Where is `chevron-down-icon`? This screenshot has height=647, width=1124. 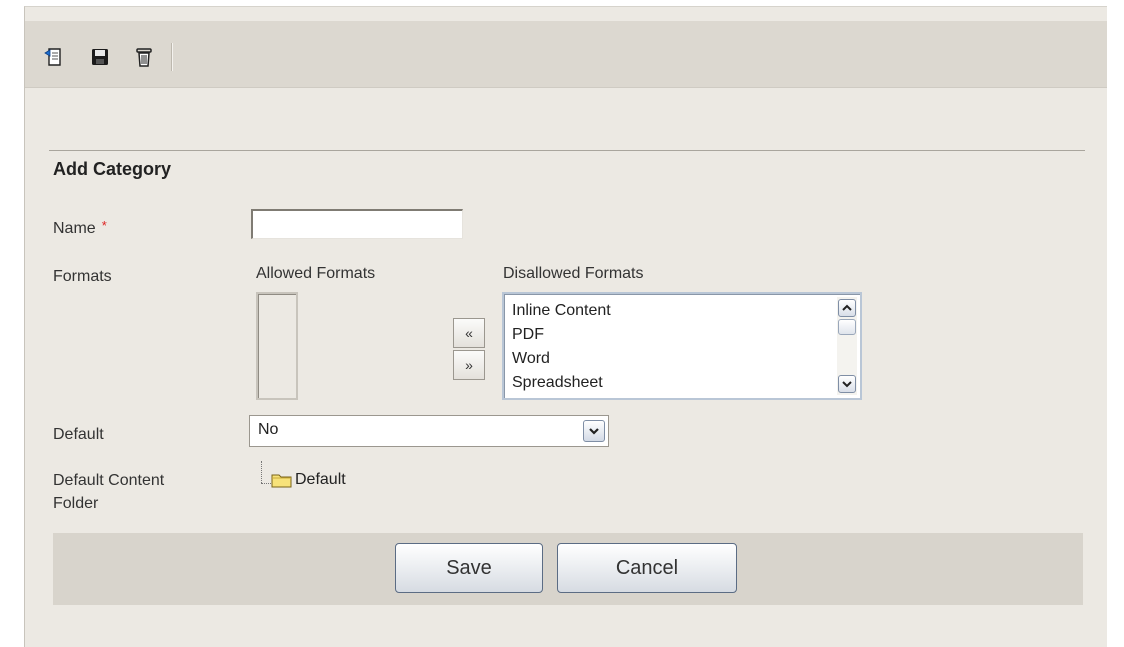
chevron-down-icon is located at coordinates (594, 431).